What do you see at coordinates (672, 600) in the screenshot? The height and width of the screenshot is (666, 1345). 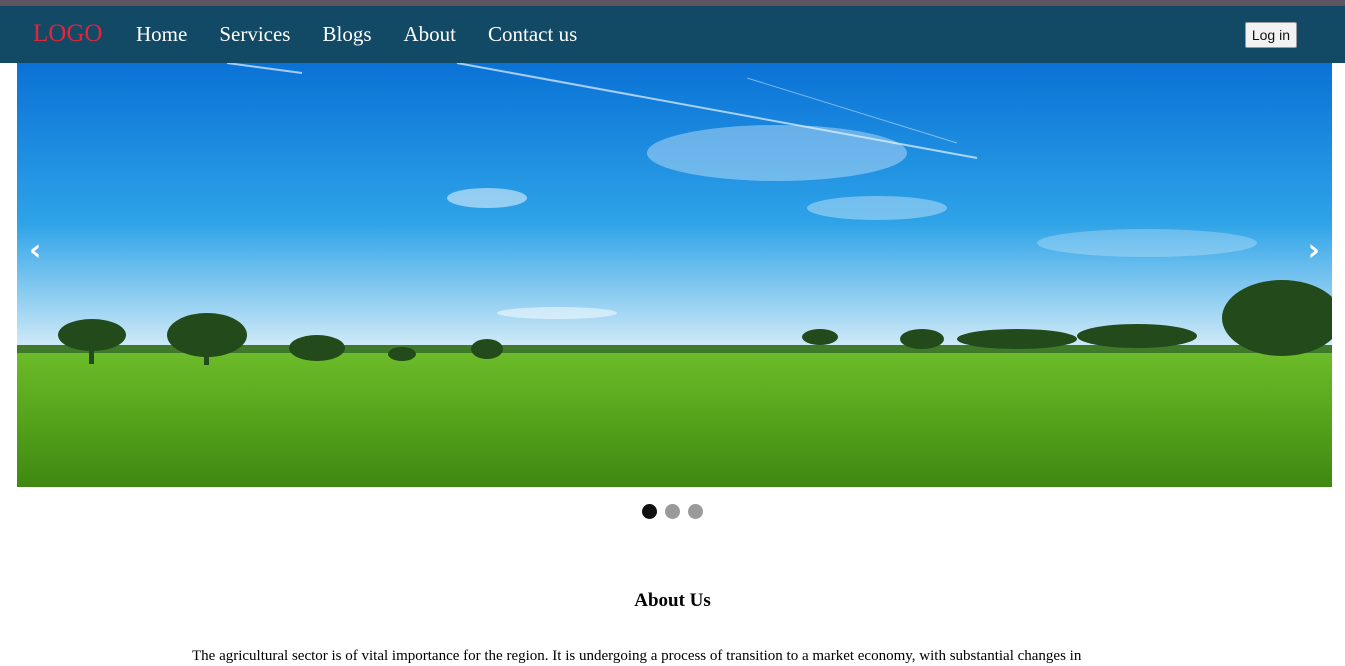 I see `about-title: About Us` at bounding box center [672, 600].